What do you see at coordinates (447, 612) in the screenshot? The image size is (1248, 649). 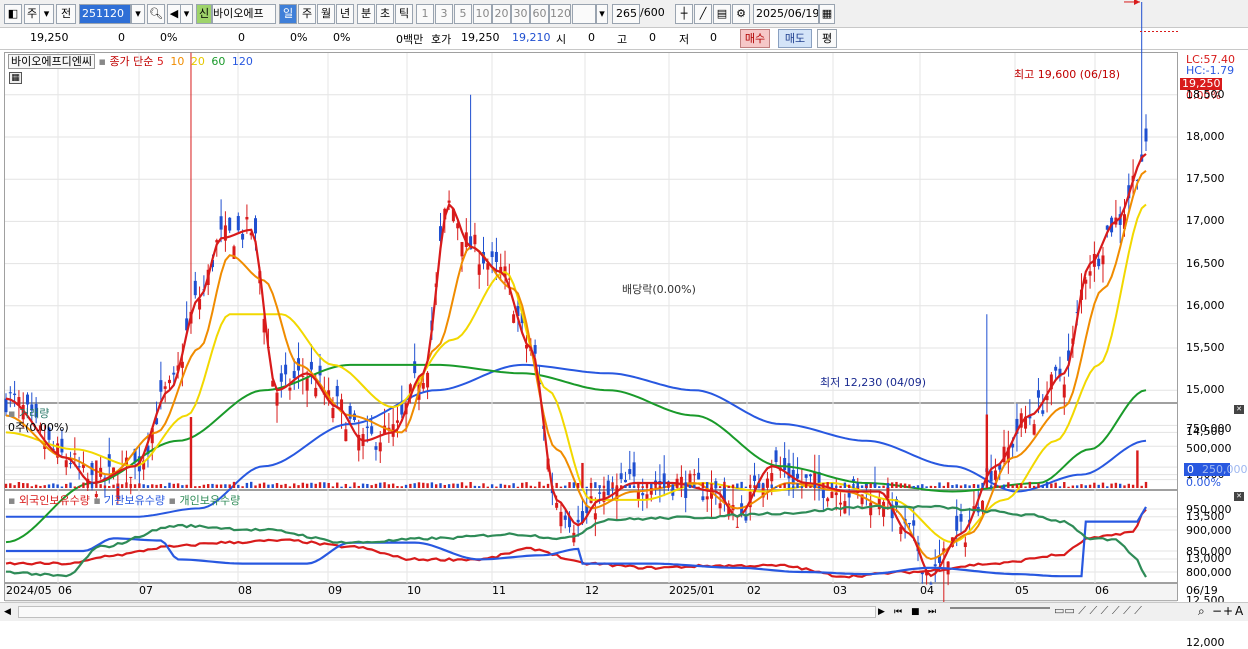 I see `scroll-track` at bounding box center [447, 612].